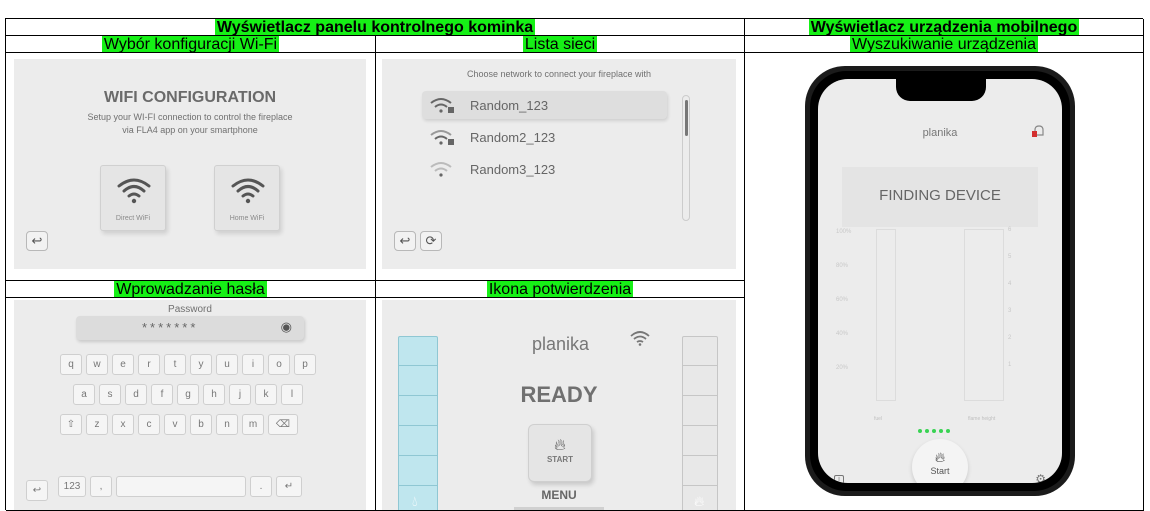 The width and height of the screenshot is (1150, 511). I want to click on label-confirm-cell: Ikona potwierdzenia, so click(560, 289).